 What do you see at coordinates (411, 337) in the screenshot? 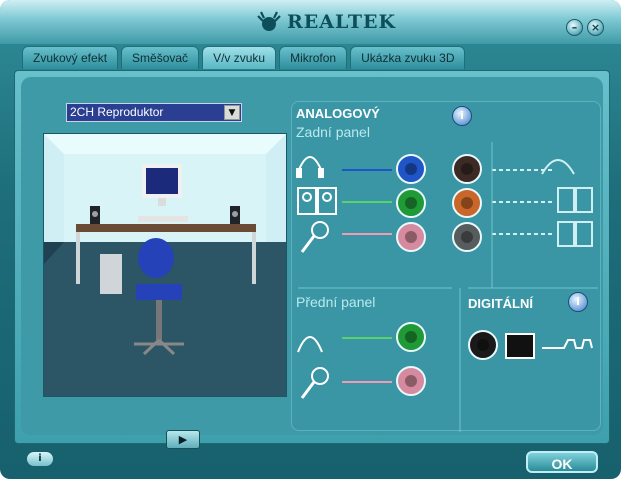
I see `front-green-jack` at bounding box center [411, 337].